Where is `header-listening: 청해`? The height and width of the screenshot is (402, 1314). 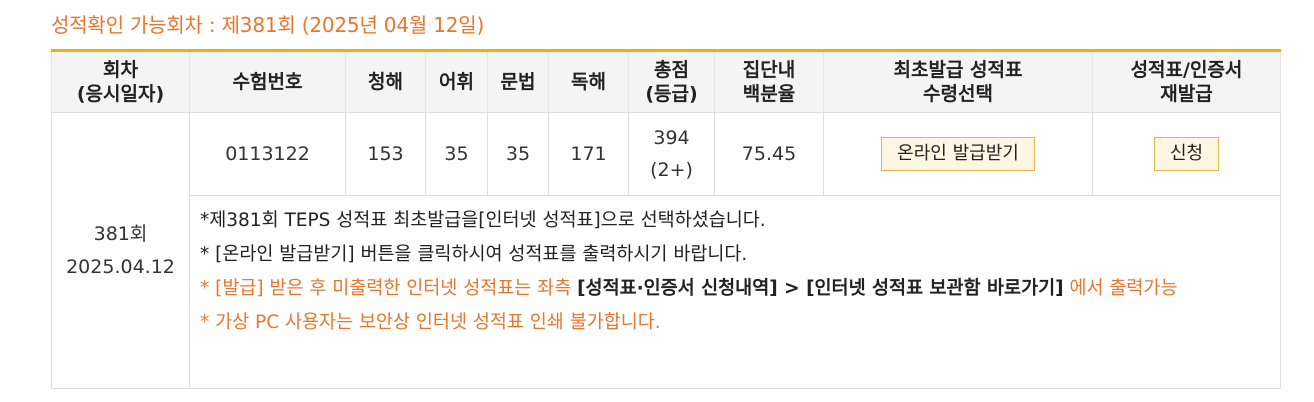
header-listening: 청해 is located at coordinates (385, 81).